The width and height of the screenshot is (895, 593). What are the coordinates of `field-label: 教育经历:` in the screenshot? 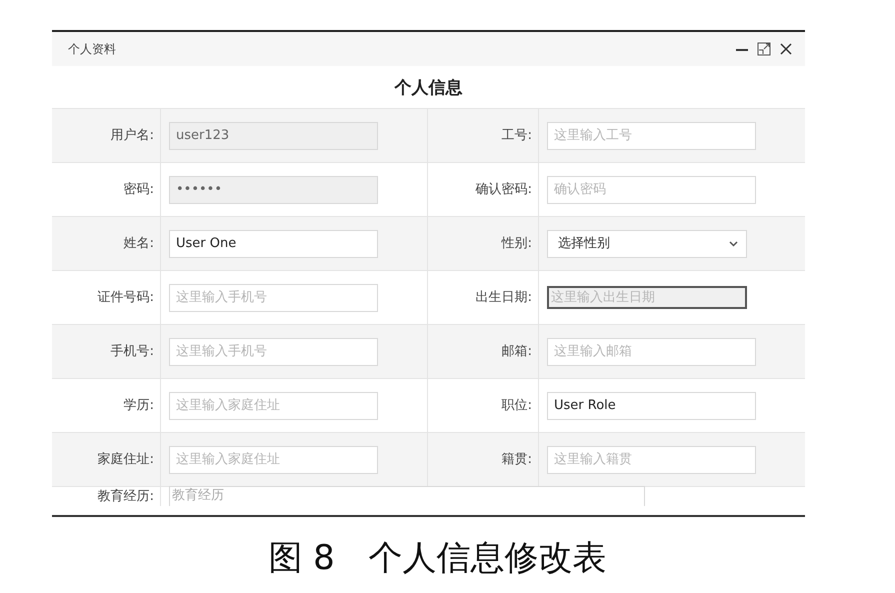 It's located at (126, 497).